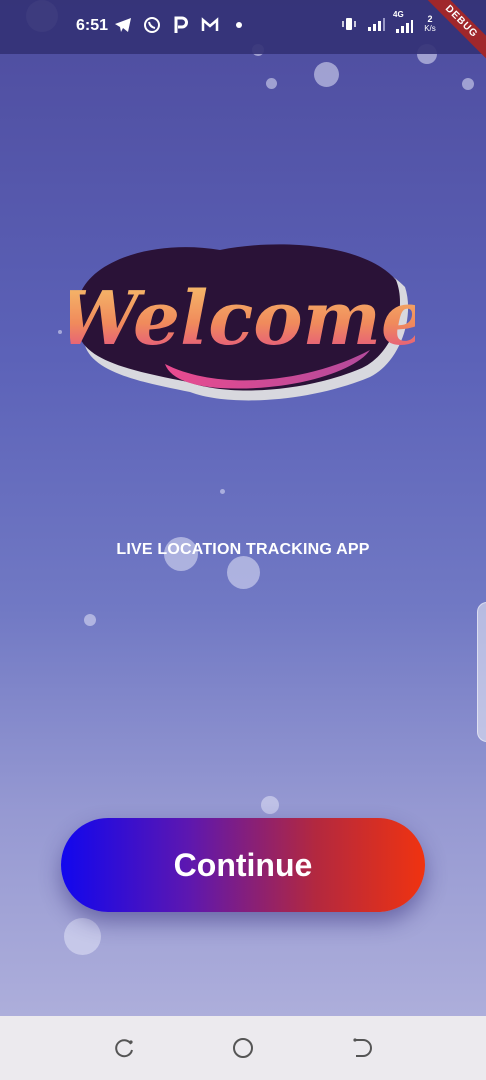 The height and width of the screenshot is (1080, 486). I want to click on recent-apps-icon, so click(124, 1048).